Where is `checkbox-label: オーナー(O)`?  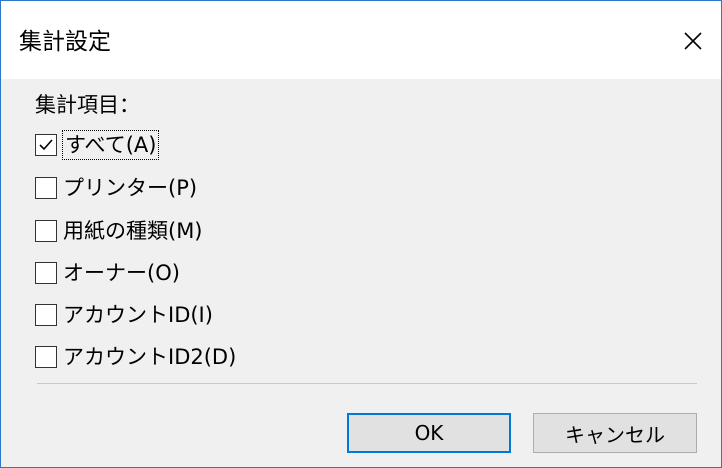 checkbox-label: オーナー(O) is located at coordinates (121, 273).